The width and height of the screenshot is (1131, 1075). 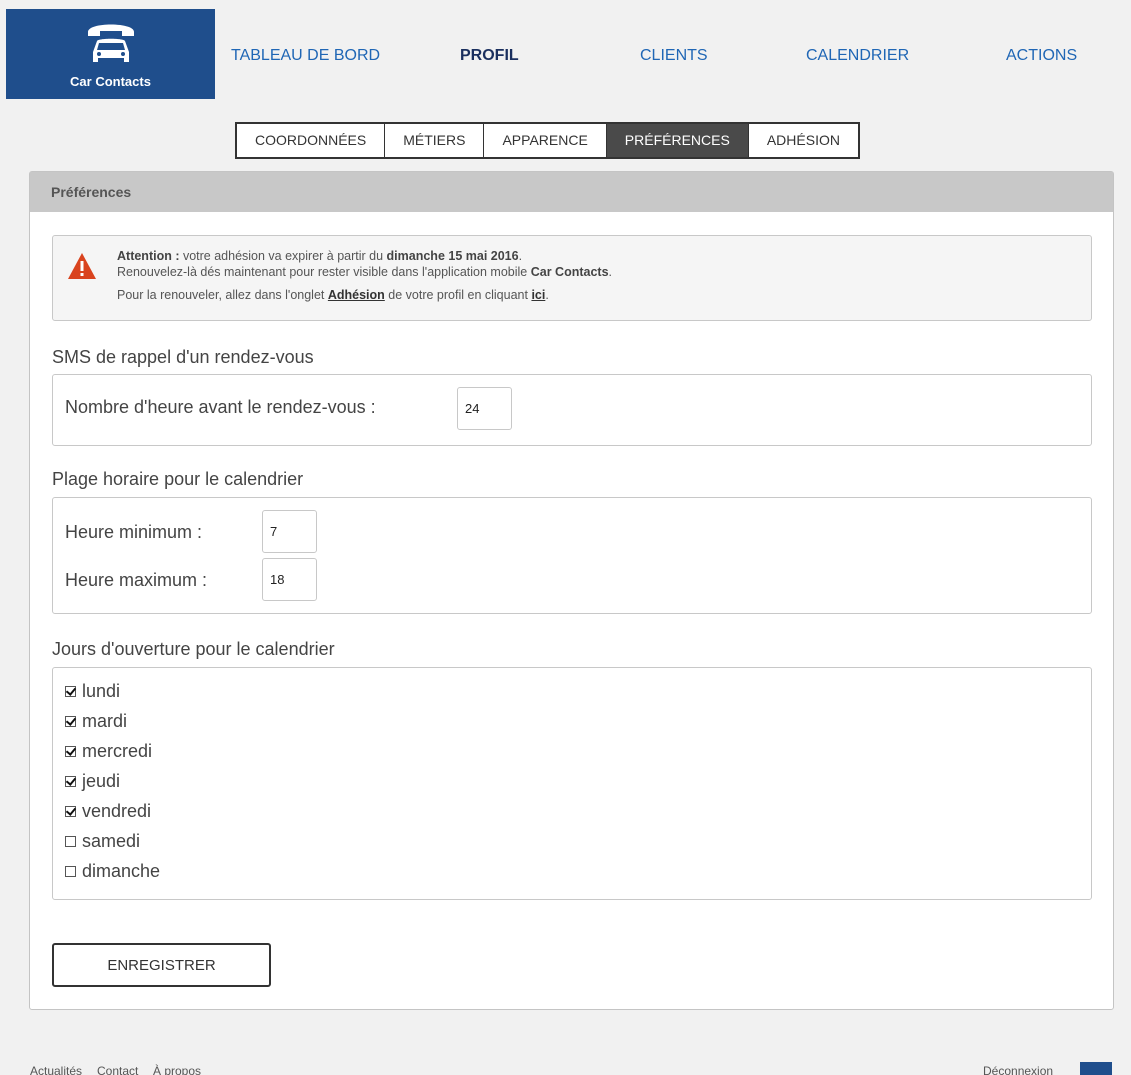 What do you see at coordinates (108, 751) in the screenshot?
I see `day-mercredi: mercredi` at bounding box center [108, 751].